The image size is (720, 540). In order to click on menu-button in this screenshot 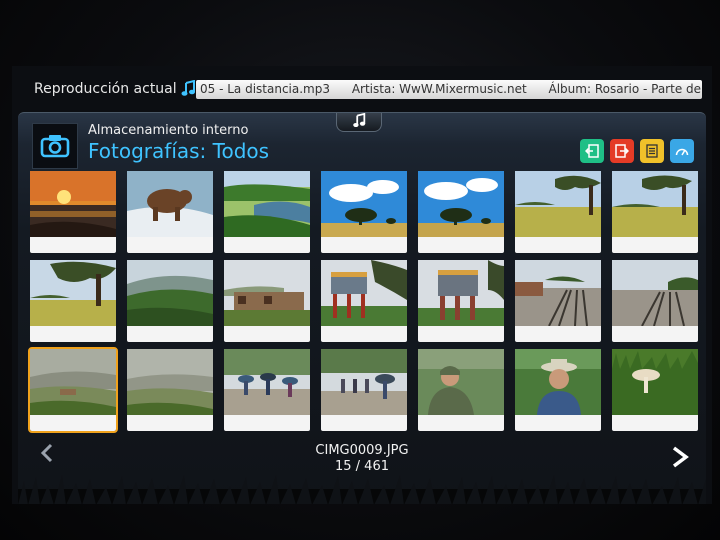, I will do `click(652, 151)`.